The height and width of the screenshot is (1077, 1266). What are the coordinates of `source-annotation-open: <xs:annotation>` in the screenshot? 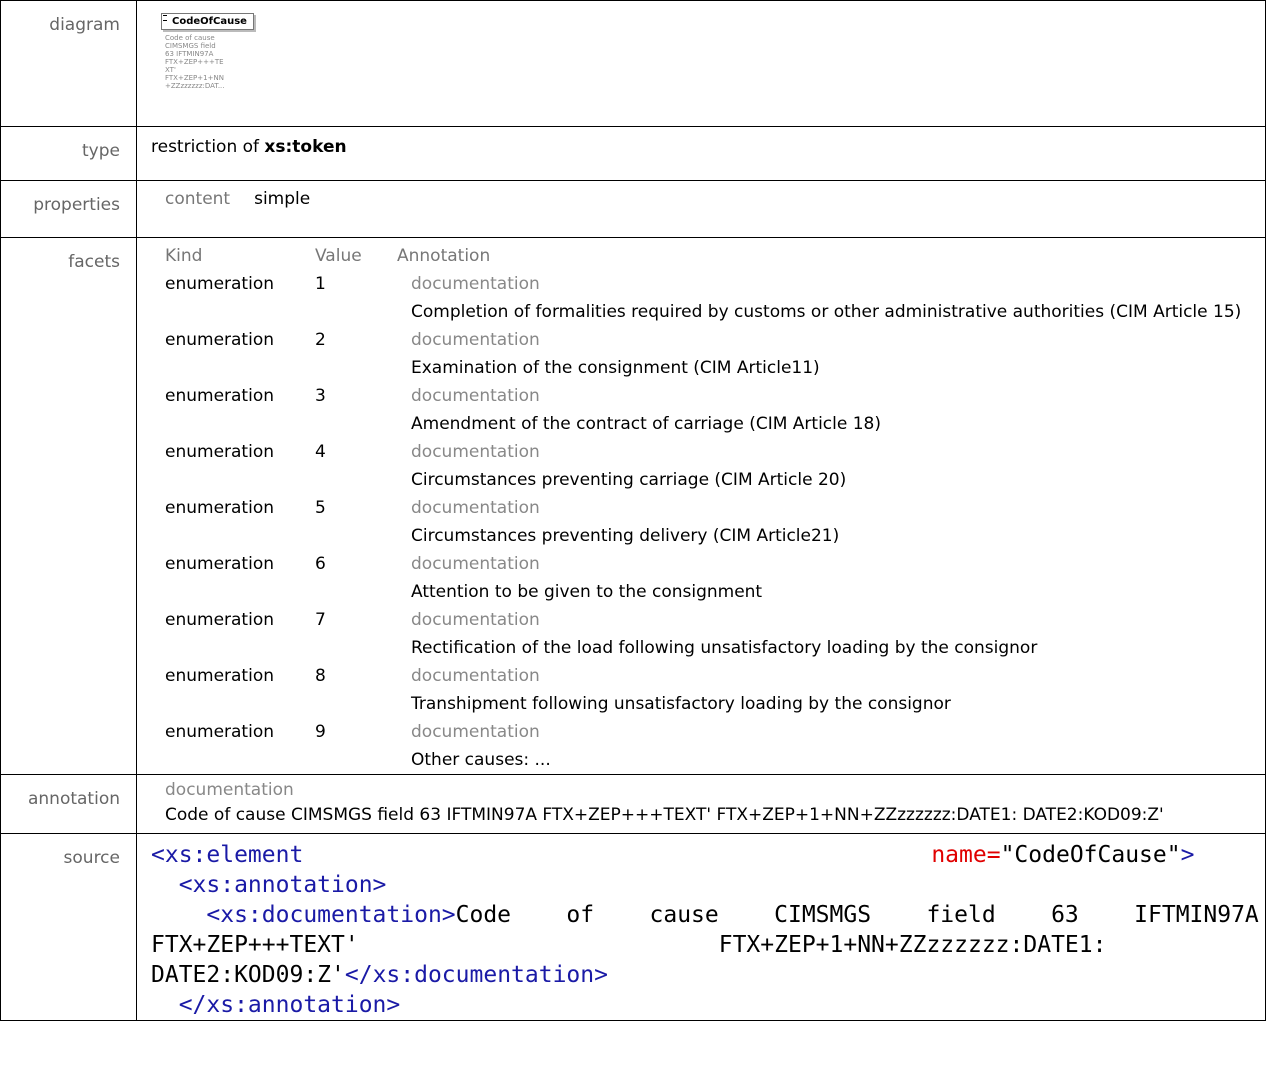 It's located at (269, 885).